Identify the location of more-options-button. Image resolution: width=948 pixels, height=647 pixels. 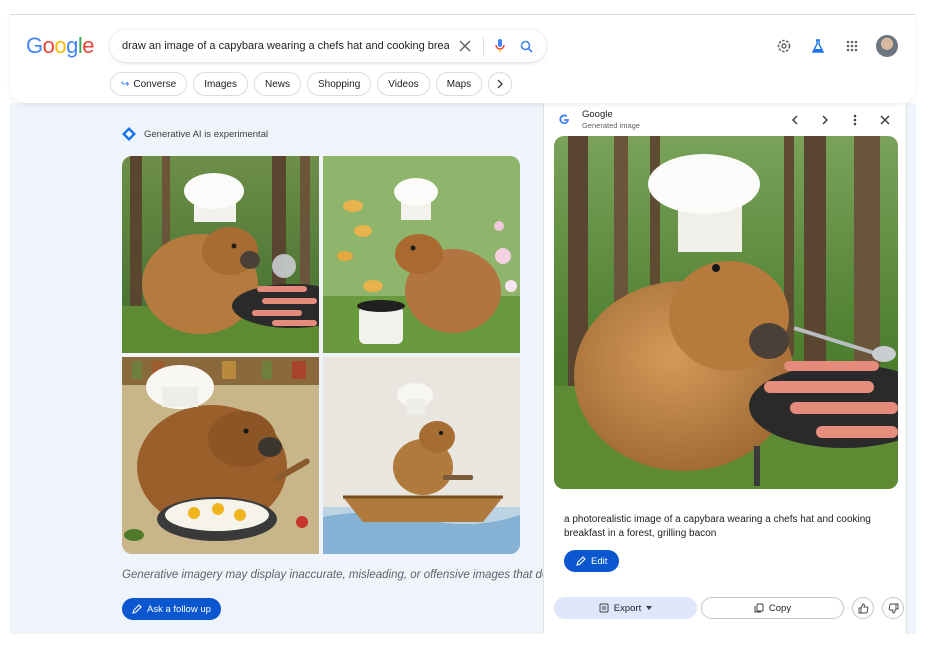
(855, 120).